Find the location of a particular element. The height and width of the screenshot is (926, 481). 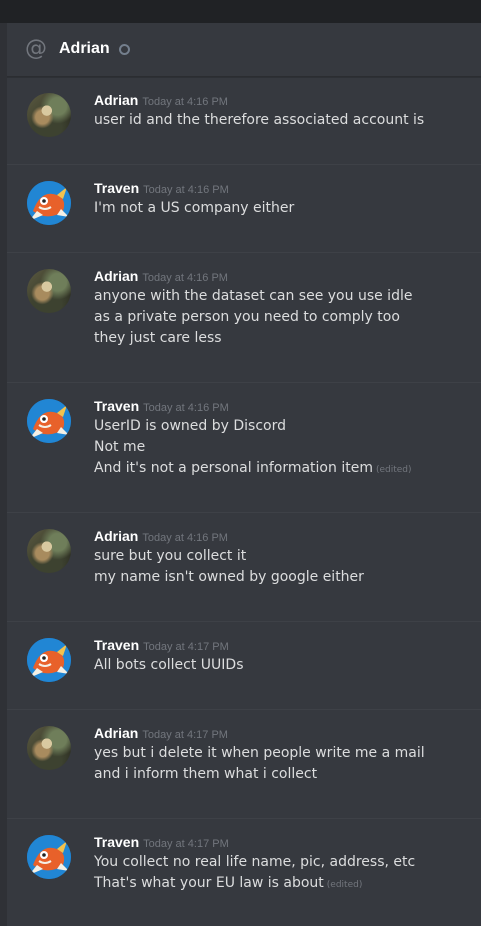

message-line: Not me is located at coordinates (253, 447).